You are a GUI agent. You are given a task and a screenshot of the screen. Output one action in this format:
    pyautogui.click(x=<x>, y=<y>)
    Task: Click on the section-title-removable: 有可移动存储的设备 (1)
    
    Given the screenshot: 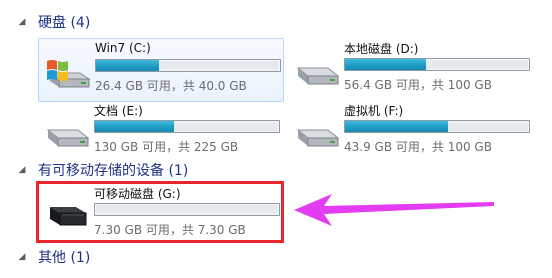 What is the action you would take?
    pyautogui.click(x=113, y=171)
    